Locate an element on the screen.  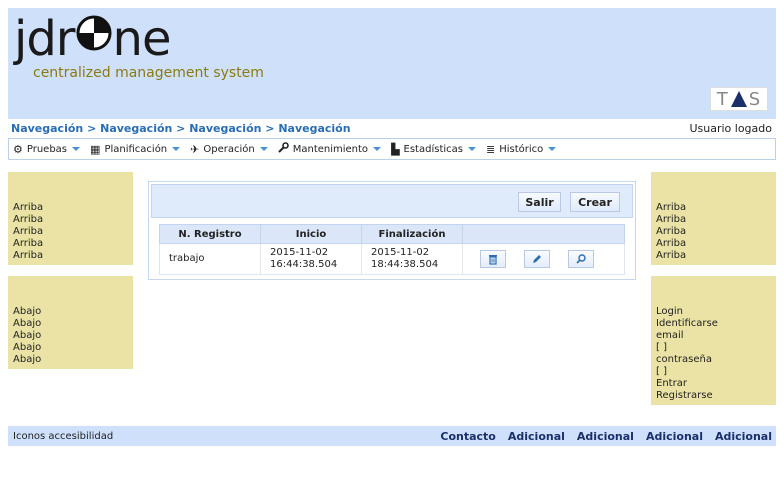
cell-finalizacion: 2015-11-02 18:44:38.504 is located at coordinates (412, 259).